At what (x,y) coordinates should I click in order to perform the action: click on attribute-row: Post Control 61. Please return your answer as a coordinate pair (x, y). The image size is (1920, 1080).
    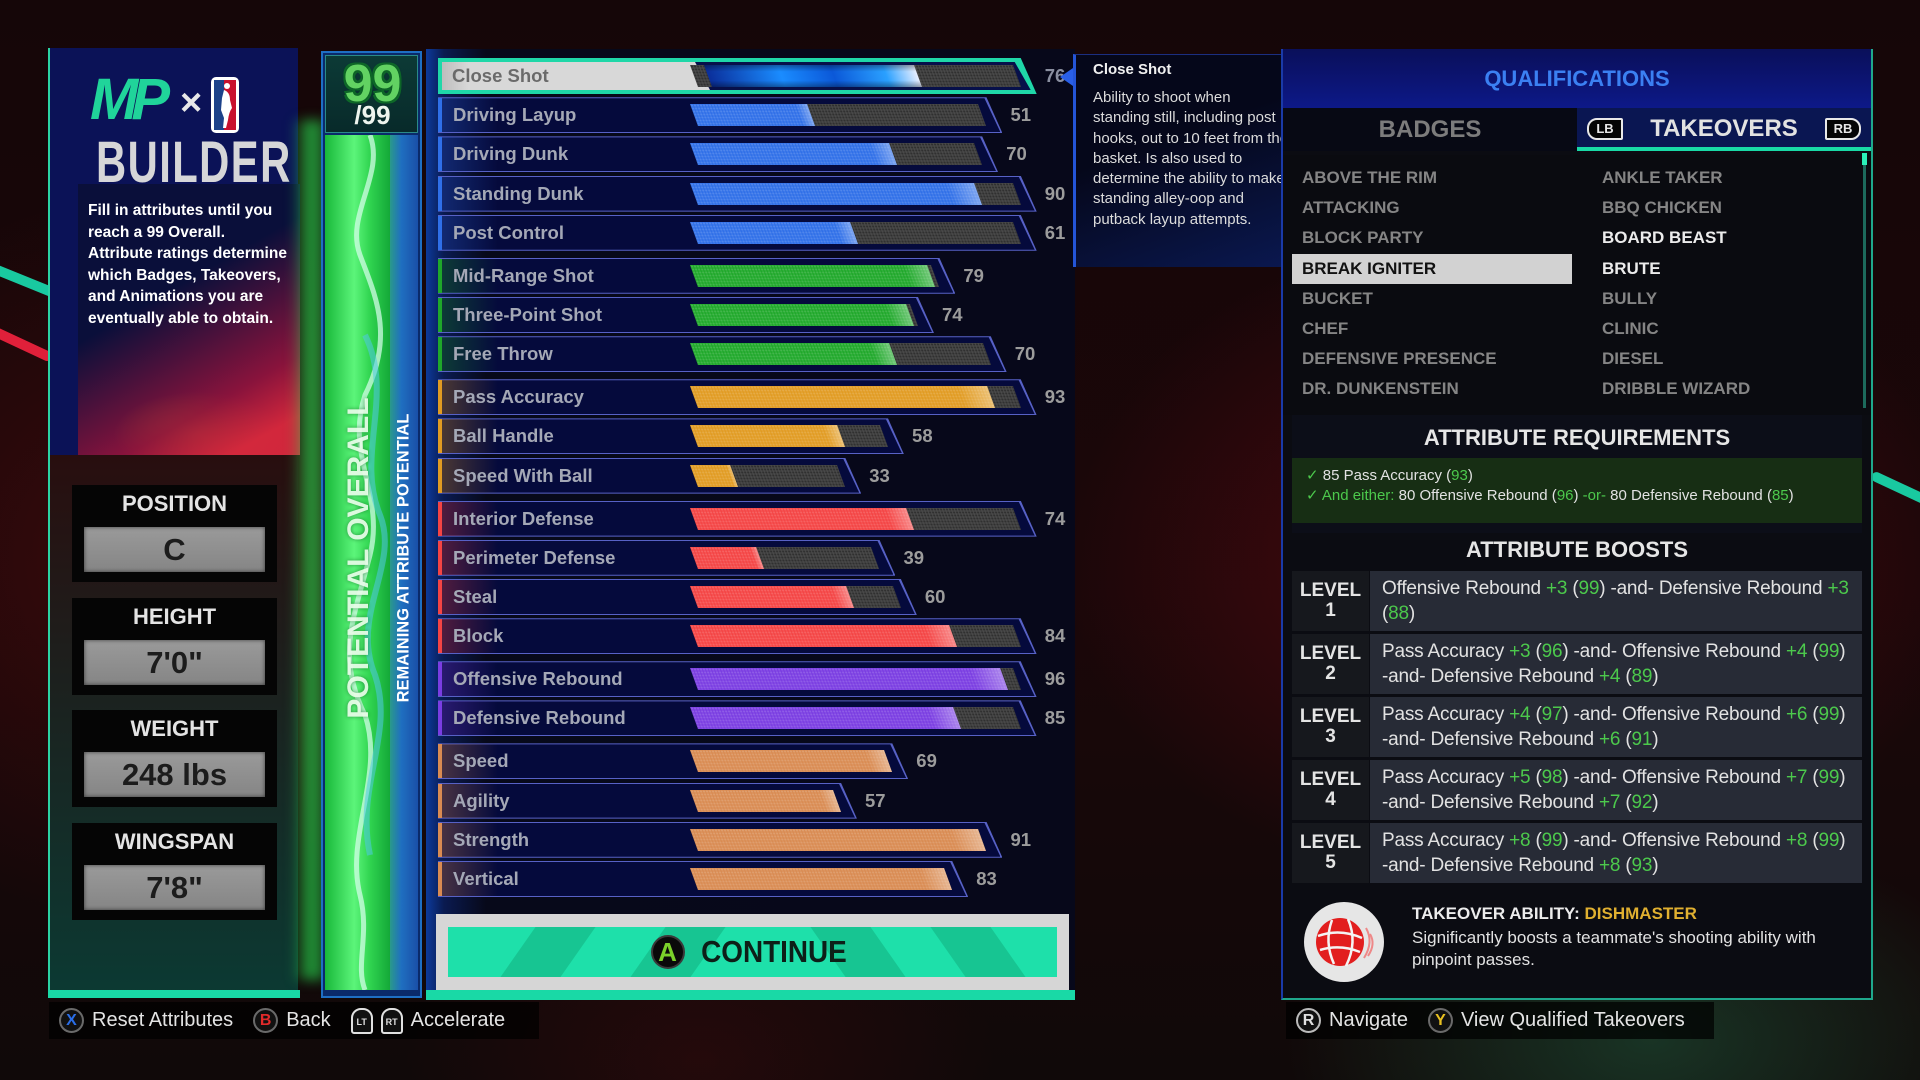
    Looking at the image, I should click on (751, 233).